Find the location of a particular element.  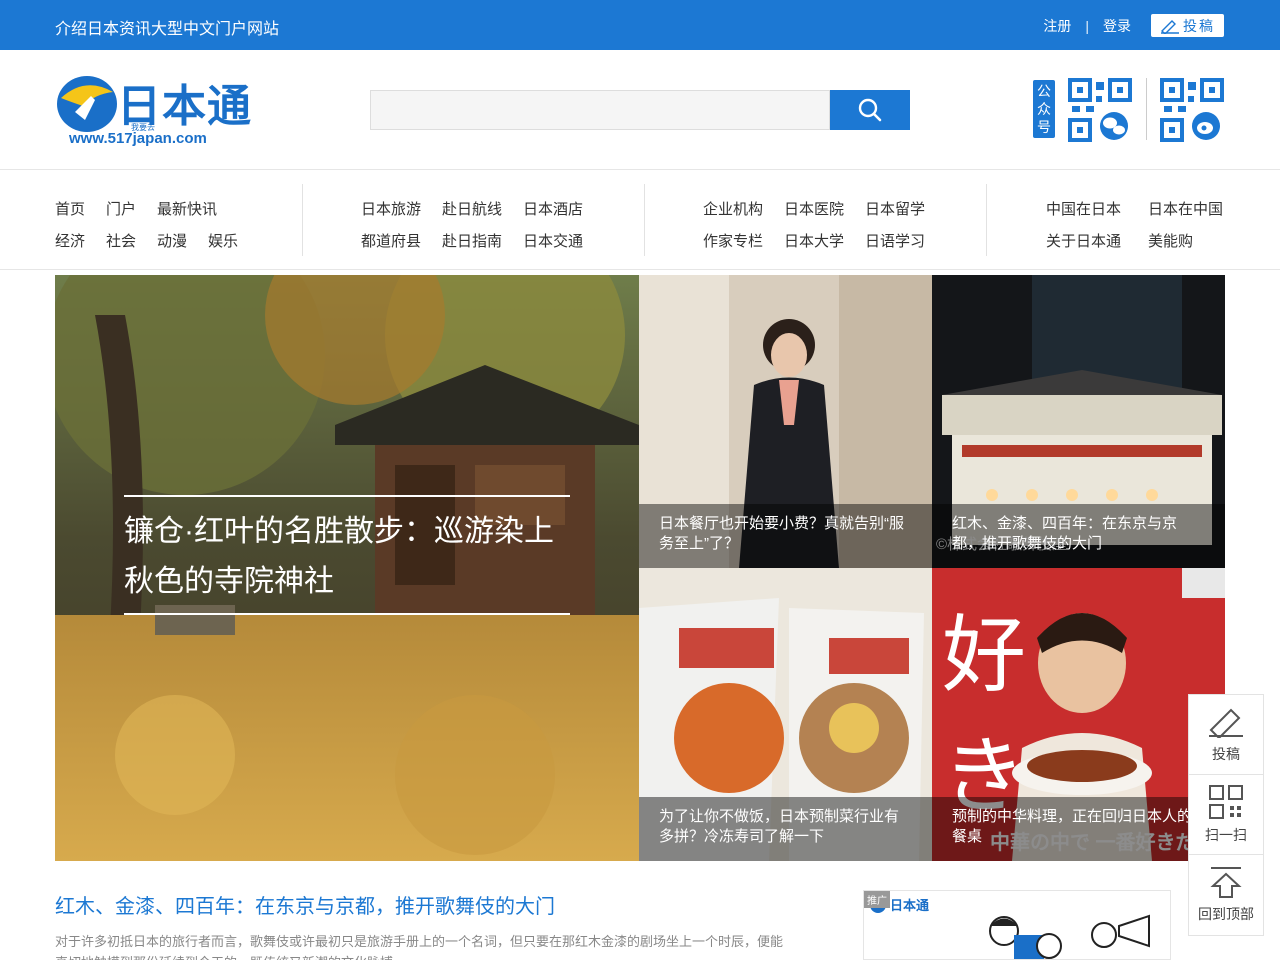

nav-item: 企业机构 is located at coordinates (733, 208).